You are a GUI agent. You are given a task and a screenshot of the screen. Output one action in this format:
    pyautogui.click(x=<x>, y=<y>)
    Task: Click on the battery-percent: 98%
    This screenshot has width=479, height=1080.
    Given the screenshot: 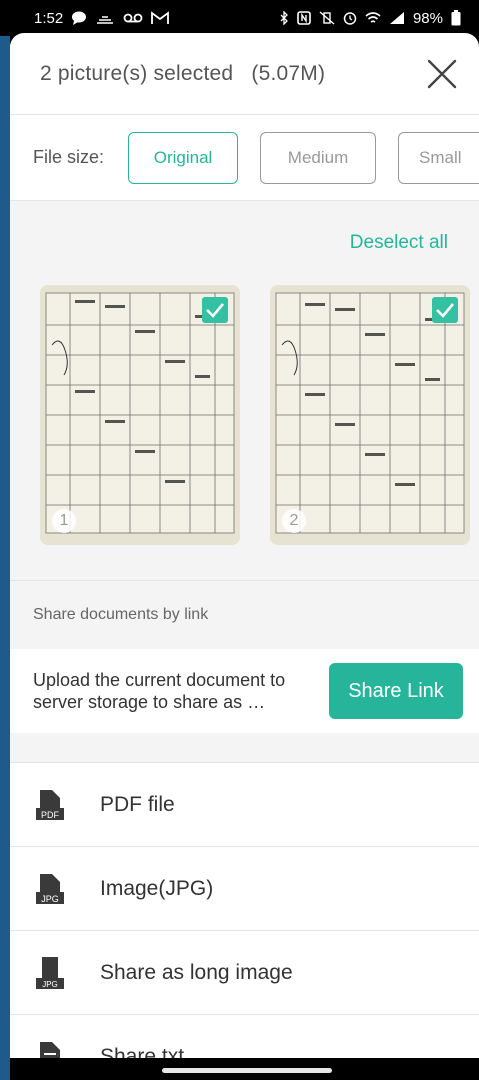 What is the action you would take?
    pyautogui.click(x=427, y=18)
    